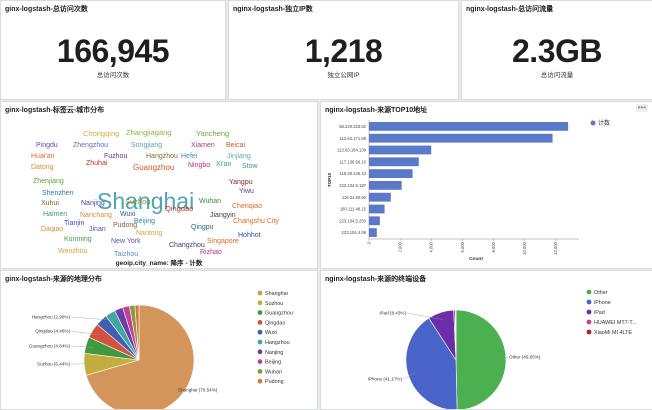  Describe the element at coordinates (199, 165) in the screenshot. I see `word-cloud-word: Ningbo` at that location.